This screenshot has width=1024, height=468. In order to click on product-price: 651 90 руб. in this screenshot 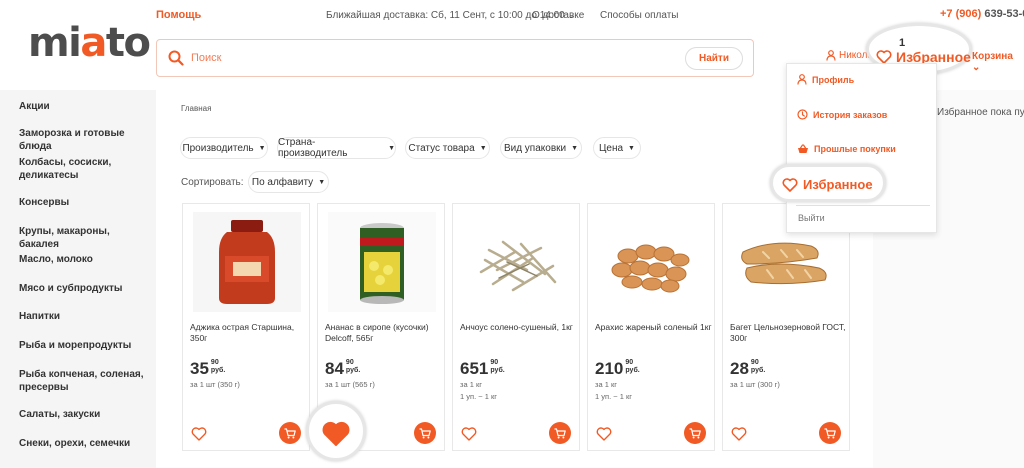, I will do `click(482, 368)`.